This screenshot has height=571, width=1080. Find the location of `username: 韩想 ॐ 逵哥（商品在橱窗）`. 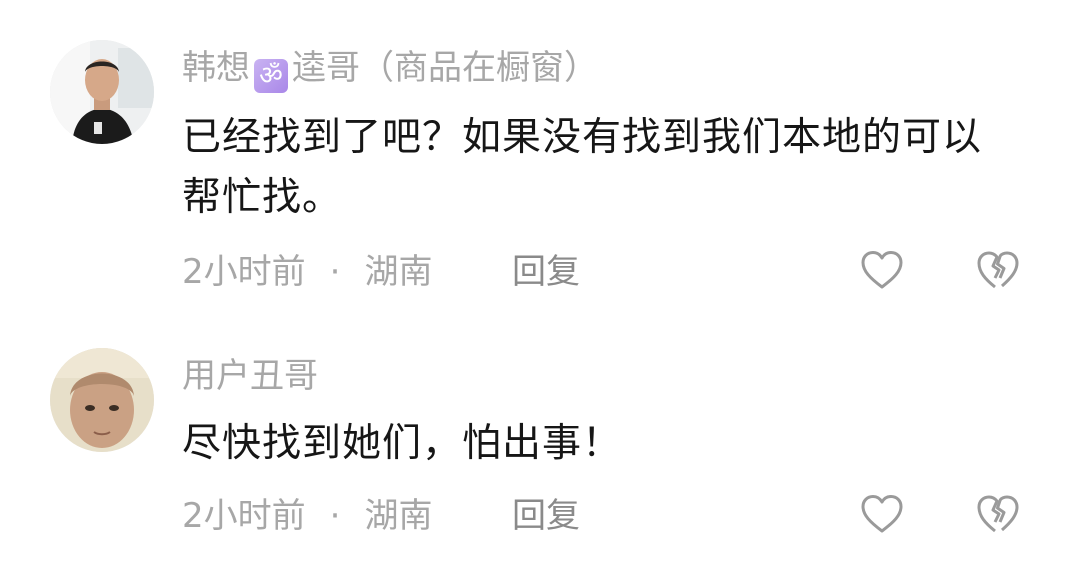

username: 韩想 ॐ 逵哥（商品在橱窗） is located at coordinates (390, 70).